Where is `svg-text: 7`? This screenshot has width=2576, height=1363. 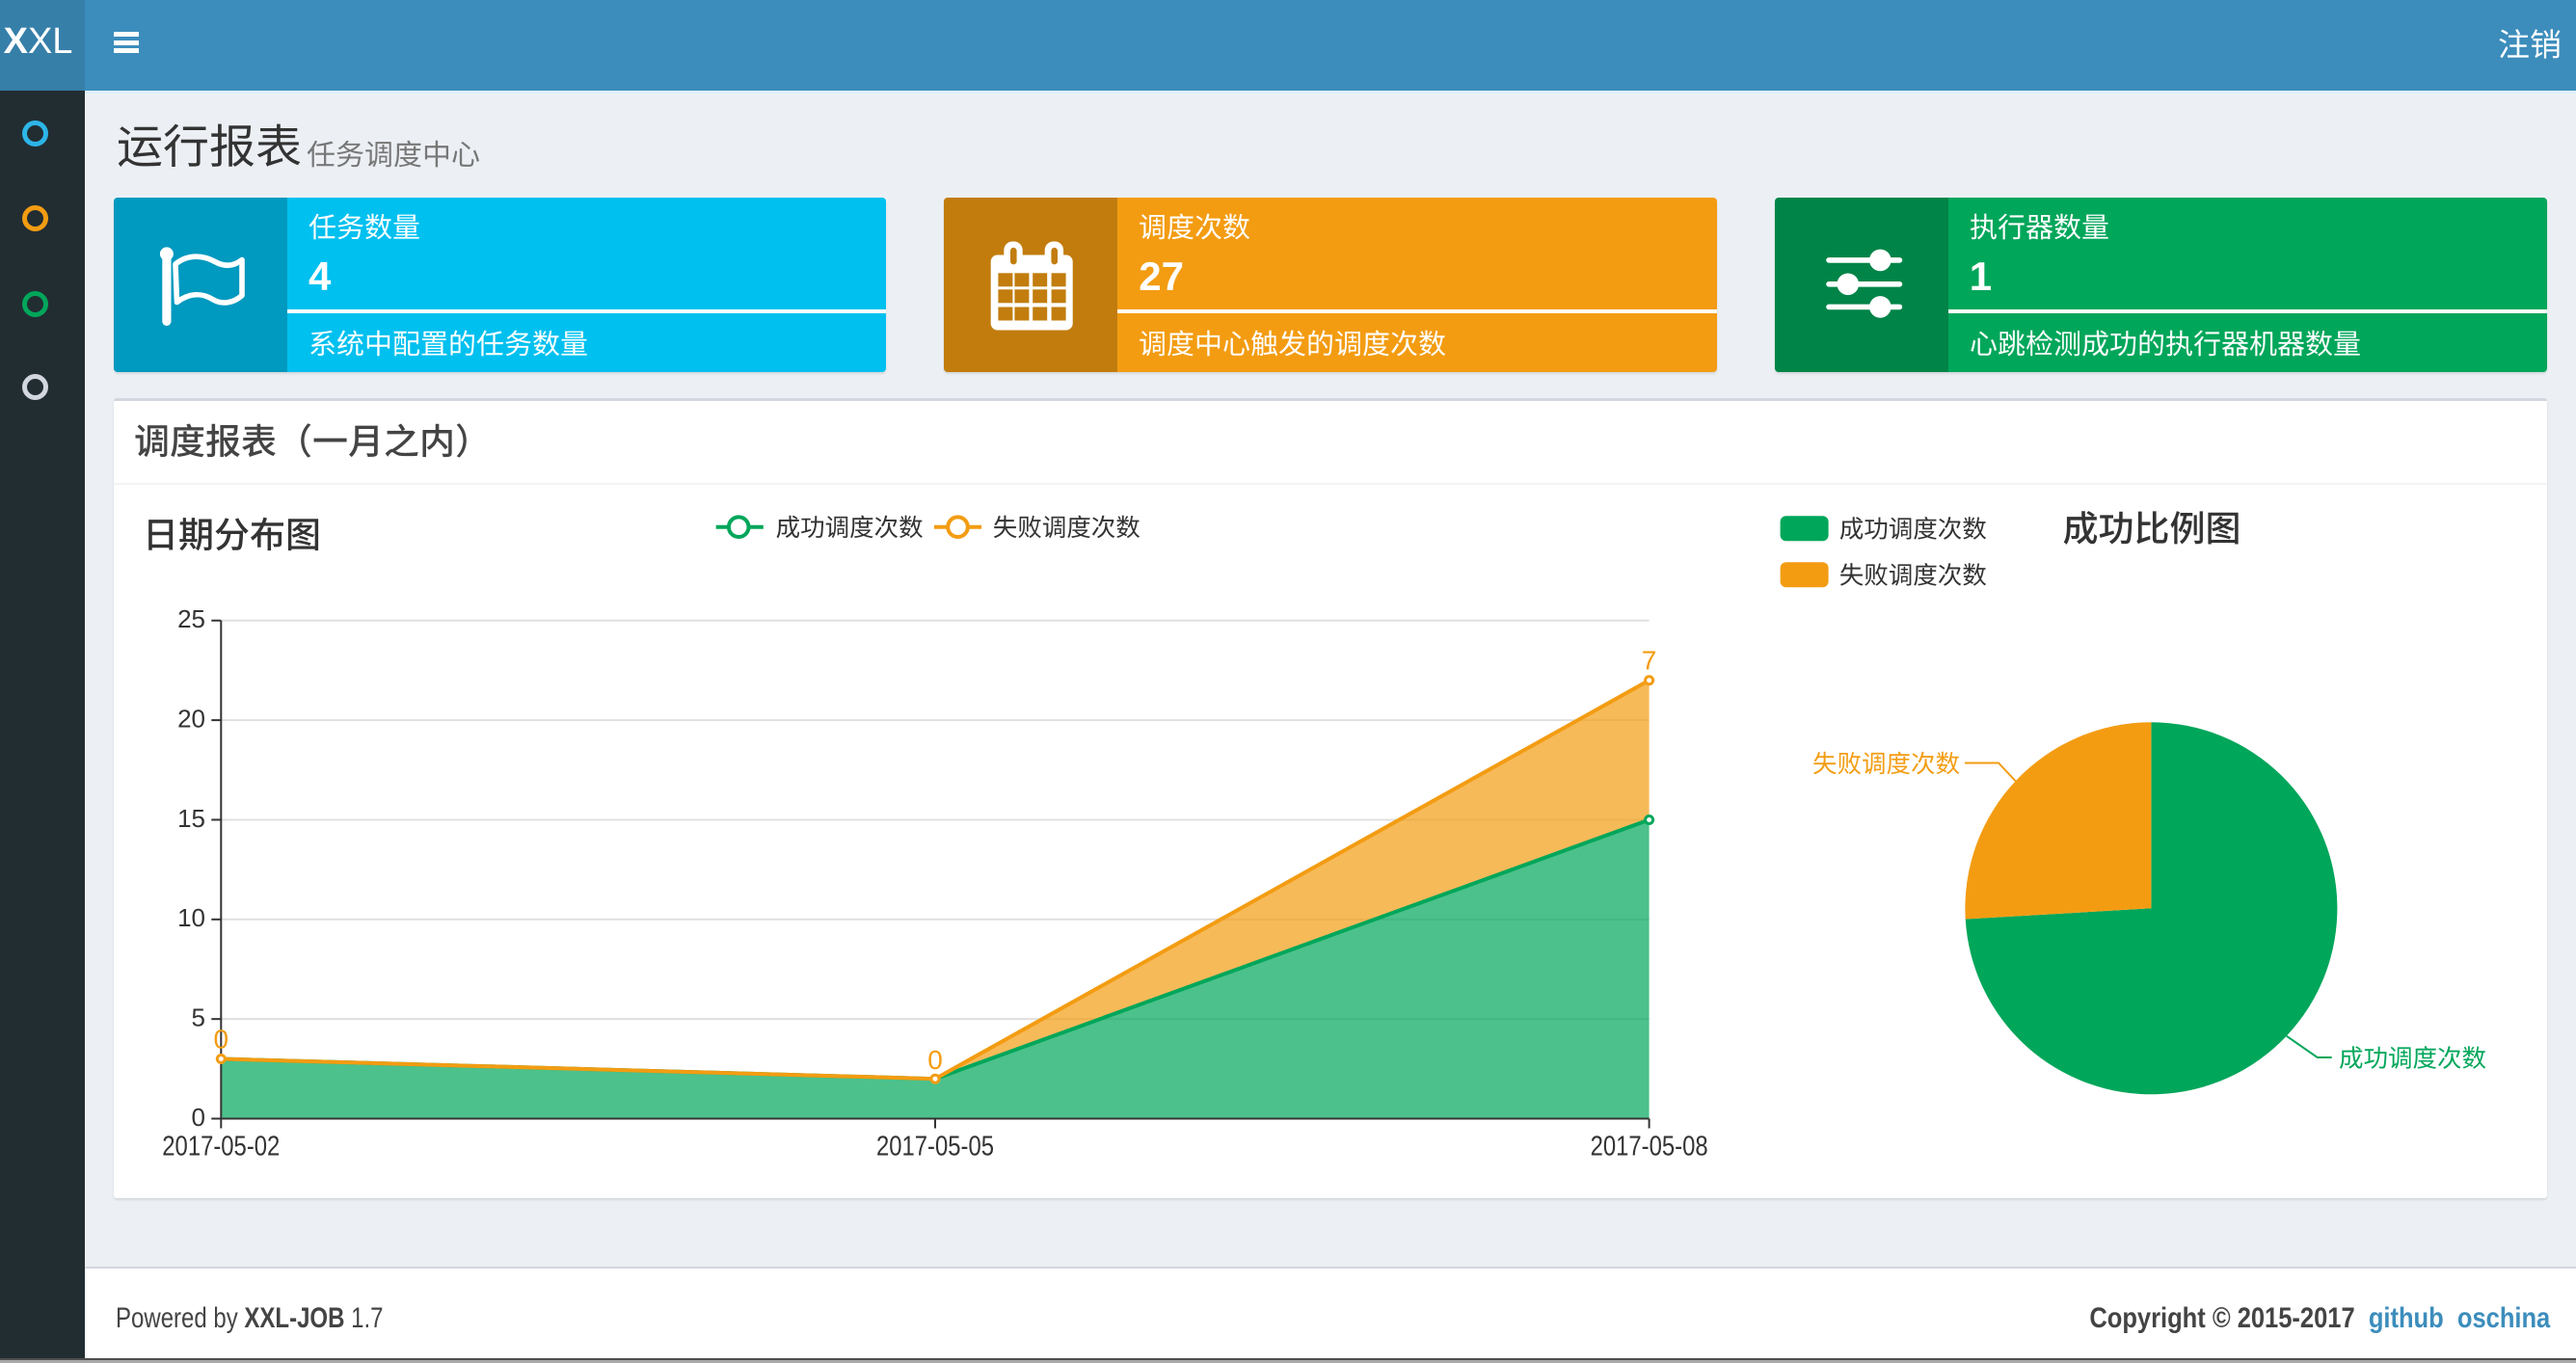 svg-text: 7 is located at coordinates (1650, 661).